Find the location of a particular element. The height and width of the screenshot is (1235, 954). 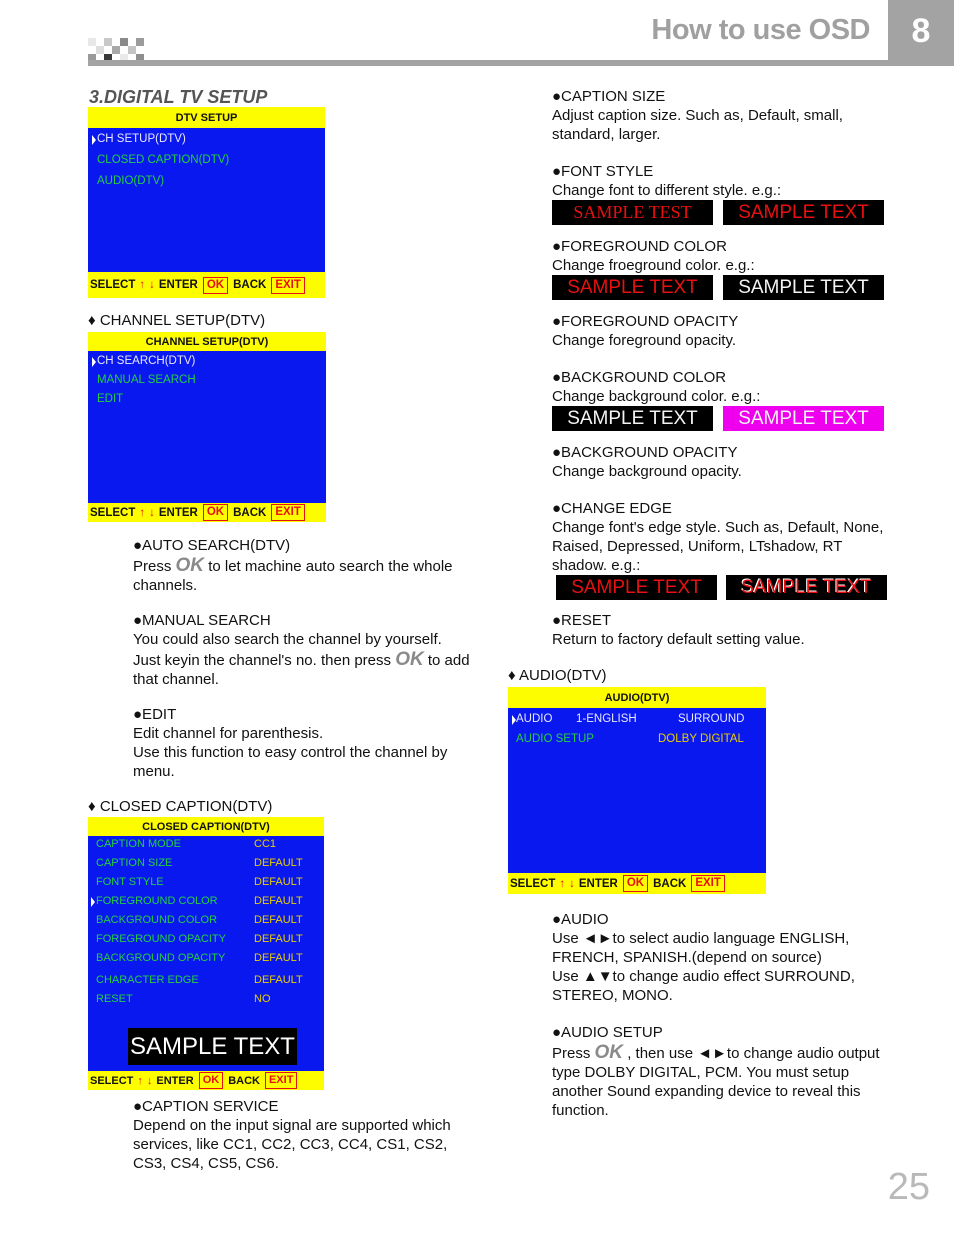

menu-item: EDIT is located at coordinates (110, 399).